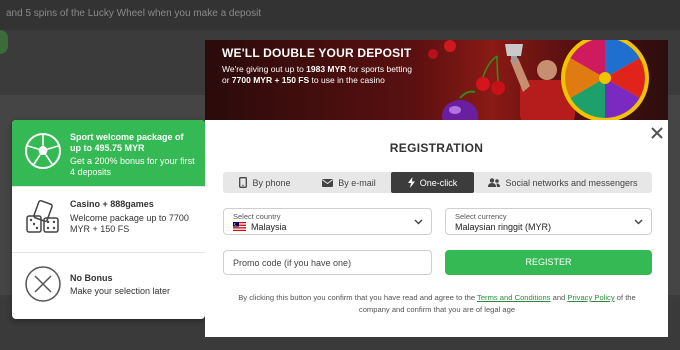  What do you see at coordinates (257, 216) in the screenshot?
I see `country-select-label: Select country` at bounding box center [257, 216].